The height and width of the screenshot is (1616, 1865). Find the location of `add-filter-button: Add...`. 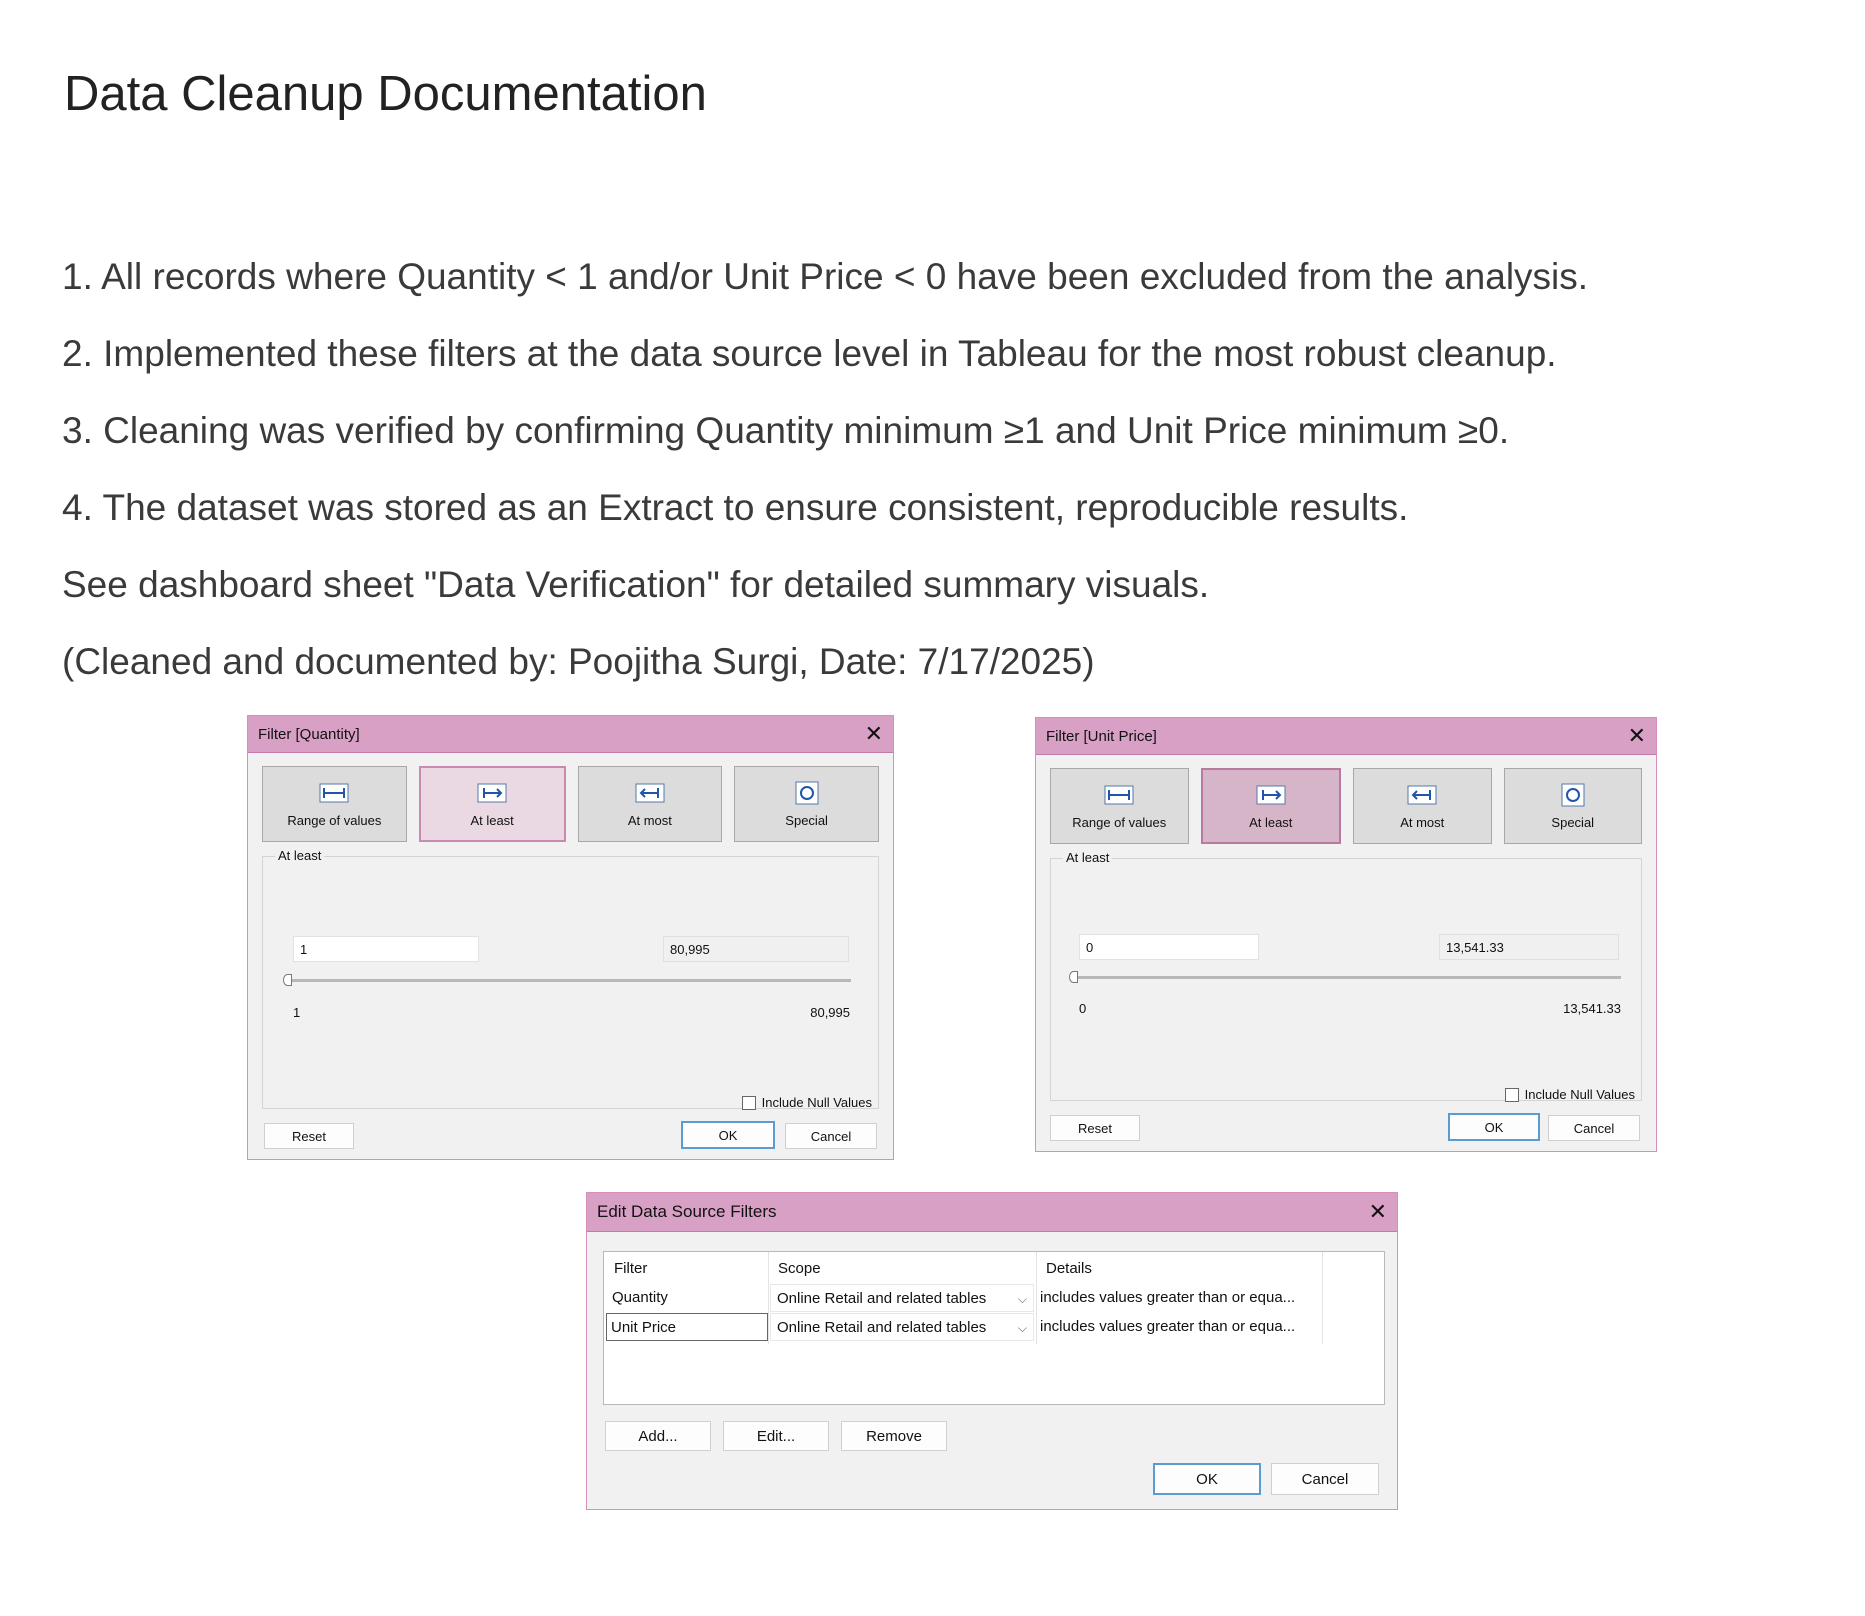

add-filter-button: Add... is located at coordinates (658, 1436).